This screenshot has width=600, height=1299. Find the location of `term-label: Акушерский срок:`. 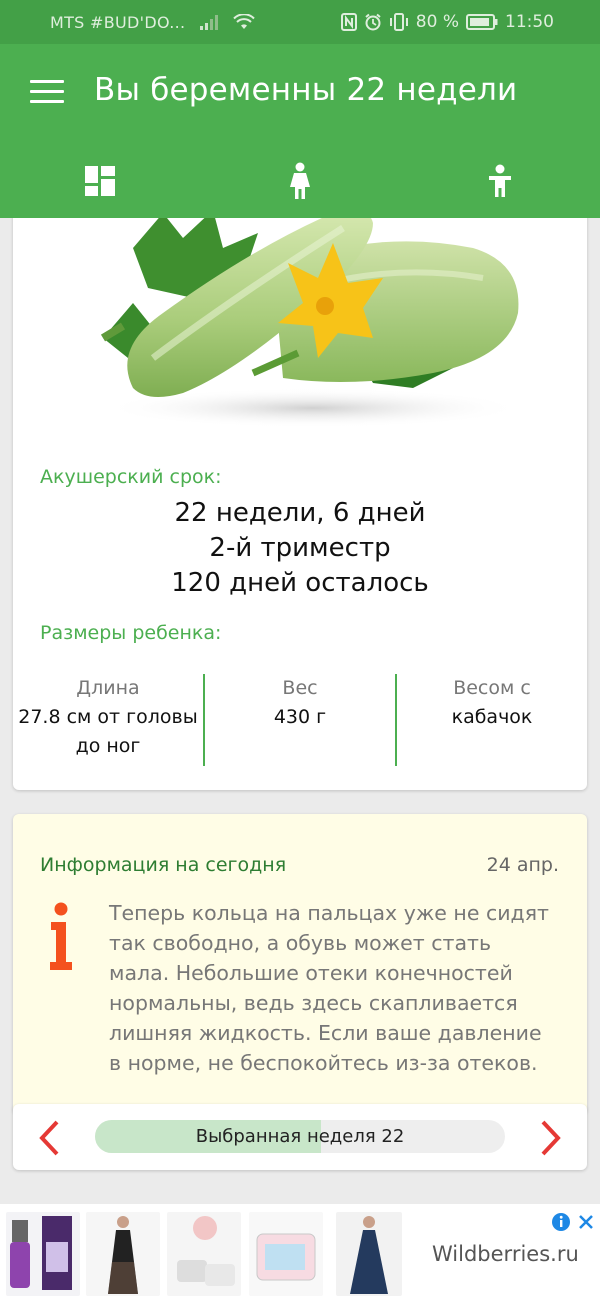

term-label: Акушерский срок: is located at coordinates (131, 477).